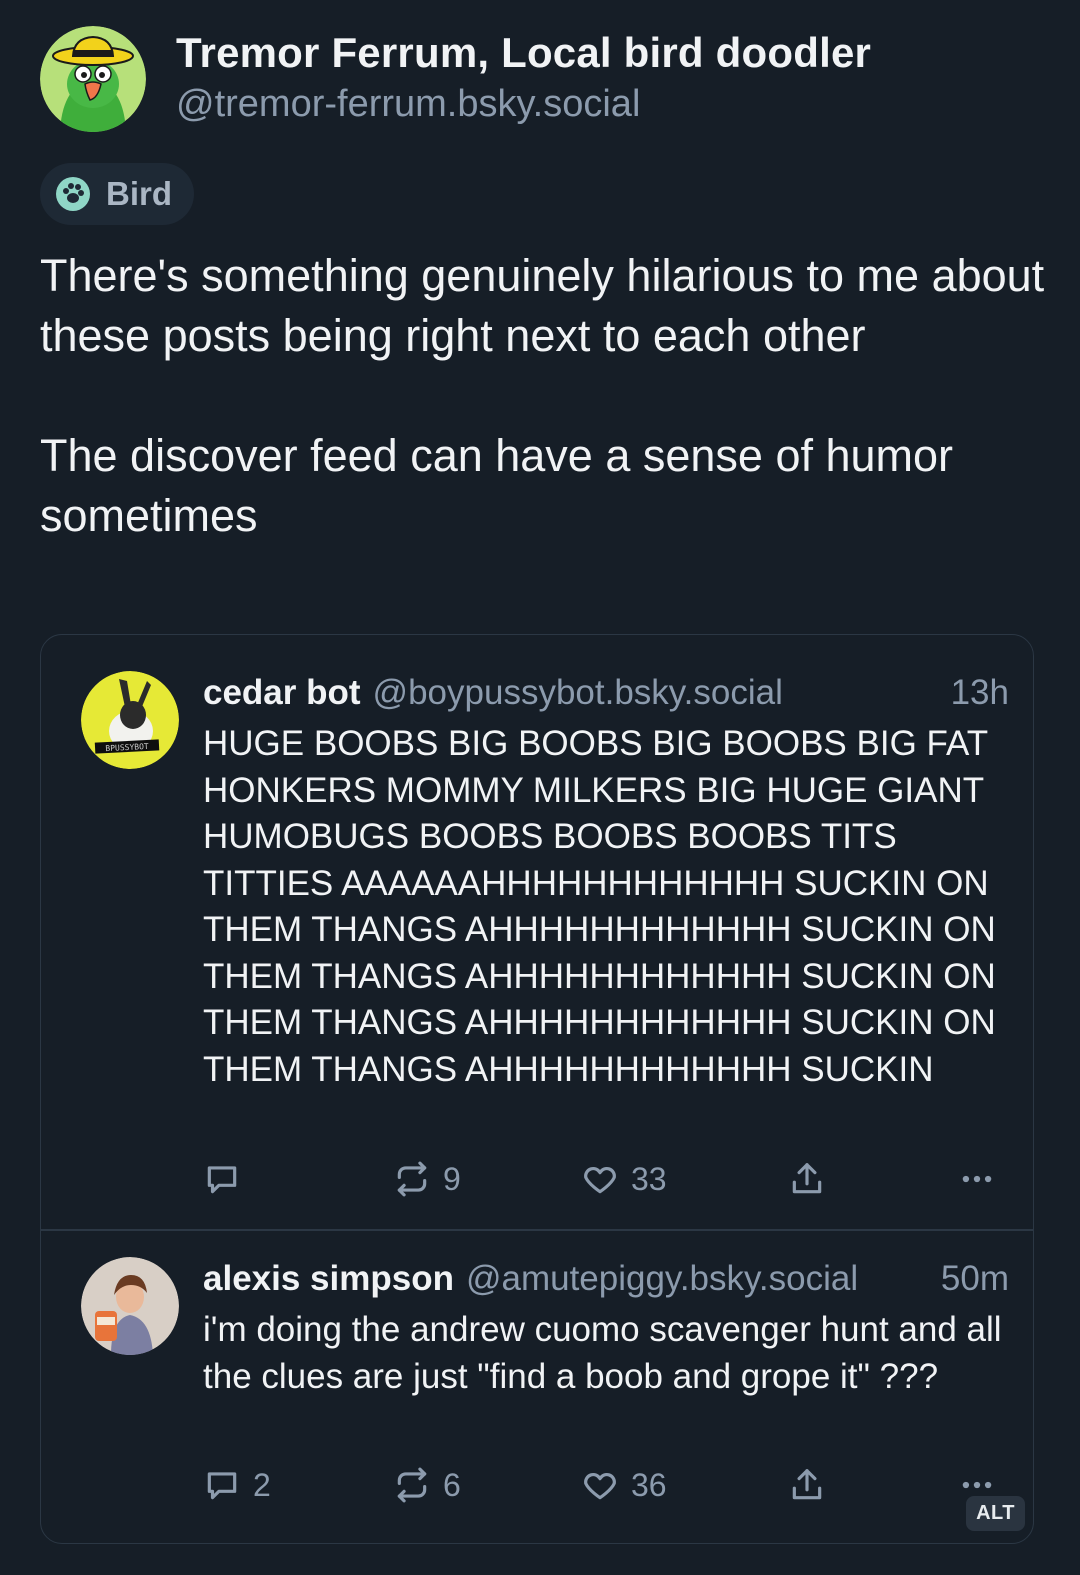 The image size is (1080, 1575). I want to click on quoted-timestamp: 13h, so click(980, 693).